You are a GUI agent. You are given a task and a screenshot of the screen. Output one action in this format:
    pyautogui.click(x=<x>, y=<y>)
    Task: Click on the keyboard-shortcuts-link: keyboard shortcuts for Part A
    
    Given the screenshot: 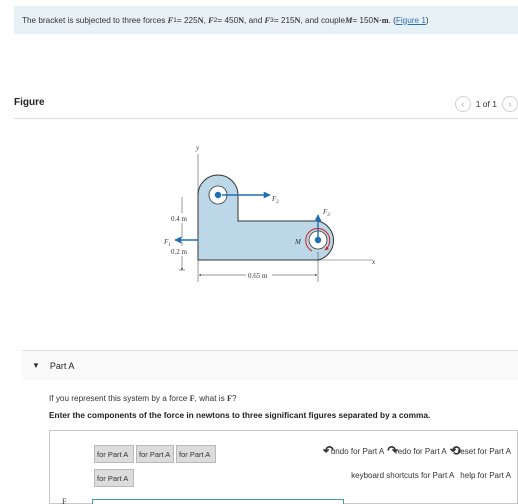 What is the action you would take?
    pyautogui.click(x=402, y=475)
    